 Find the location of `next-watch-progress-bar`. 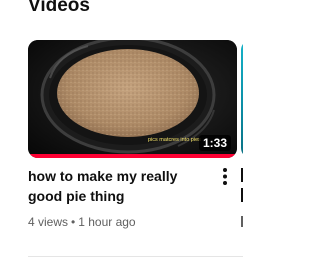

next-watch-progress-bar is located at coordinates (242, 156).